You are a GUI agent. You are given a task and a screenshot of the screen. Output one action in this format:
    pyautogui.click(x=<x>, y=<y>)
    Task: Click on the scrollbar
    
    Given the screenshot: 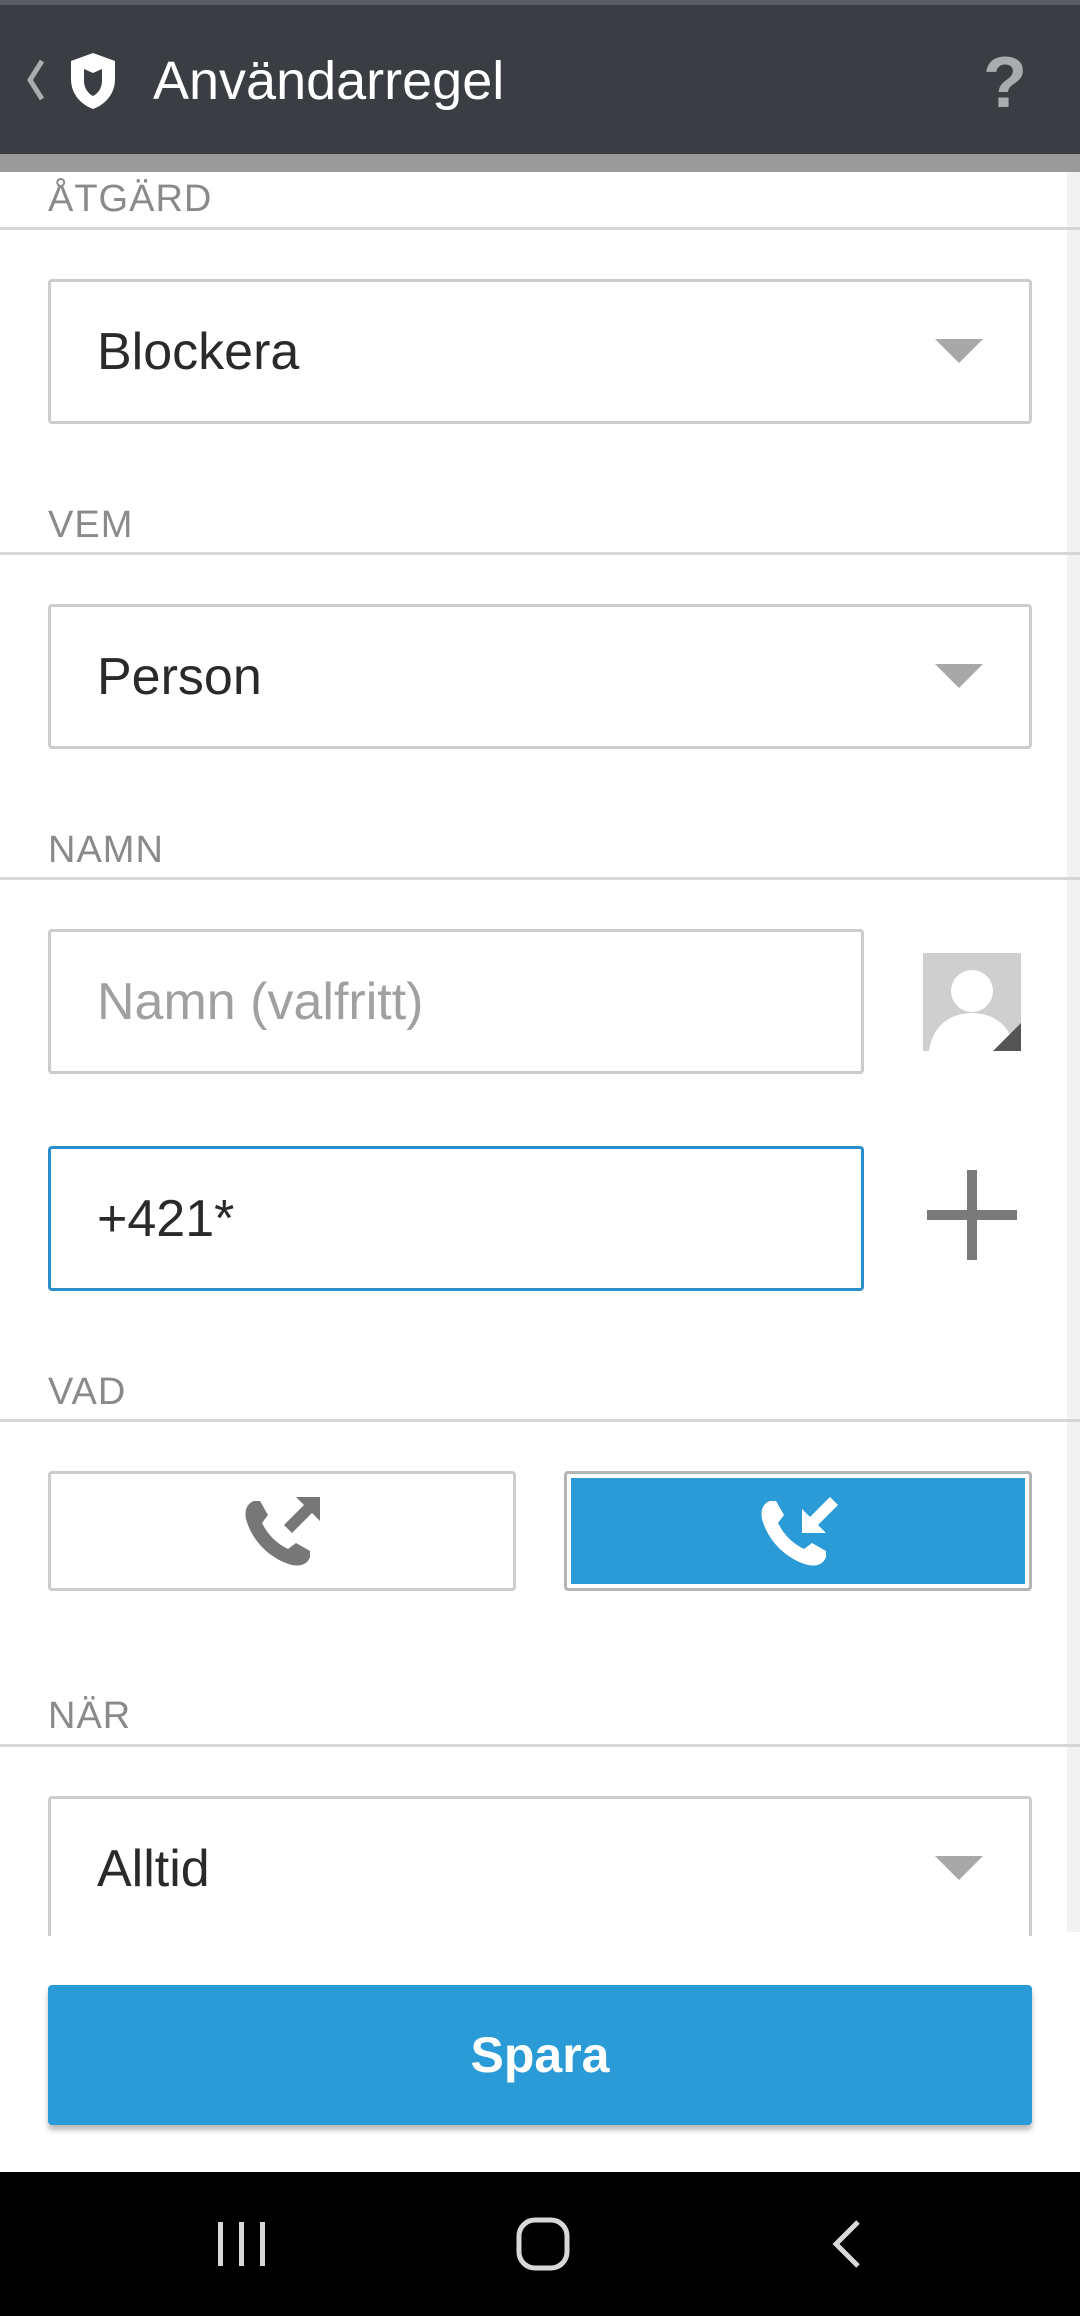 What is the action you would take?
    pyautogui.click(x=1073, y=1052)
    